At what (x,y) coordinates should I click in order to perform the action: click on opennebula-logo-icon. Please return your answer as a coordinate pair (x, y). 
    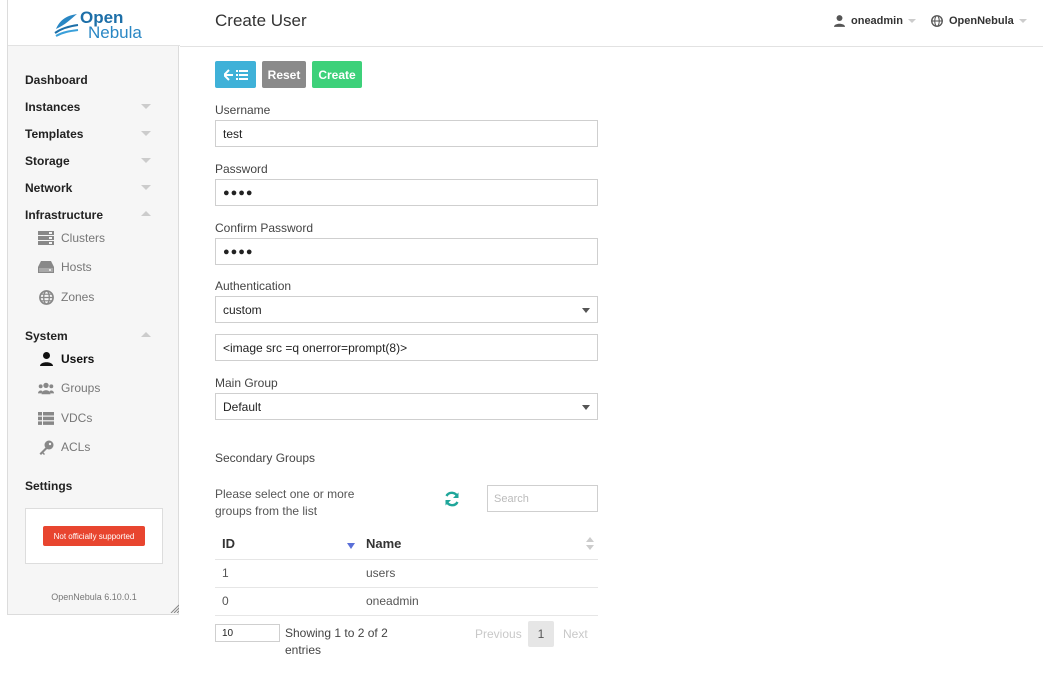
    Looking at the image, I should click on (66, 25).